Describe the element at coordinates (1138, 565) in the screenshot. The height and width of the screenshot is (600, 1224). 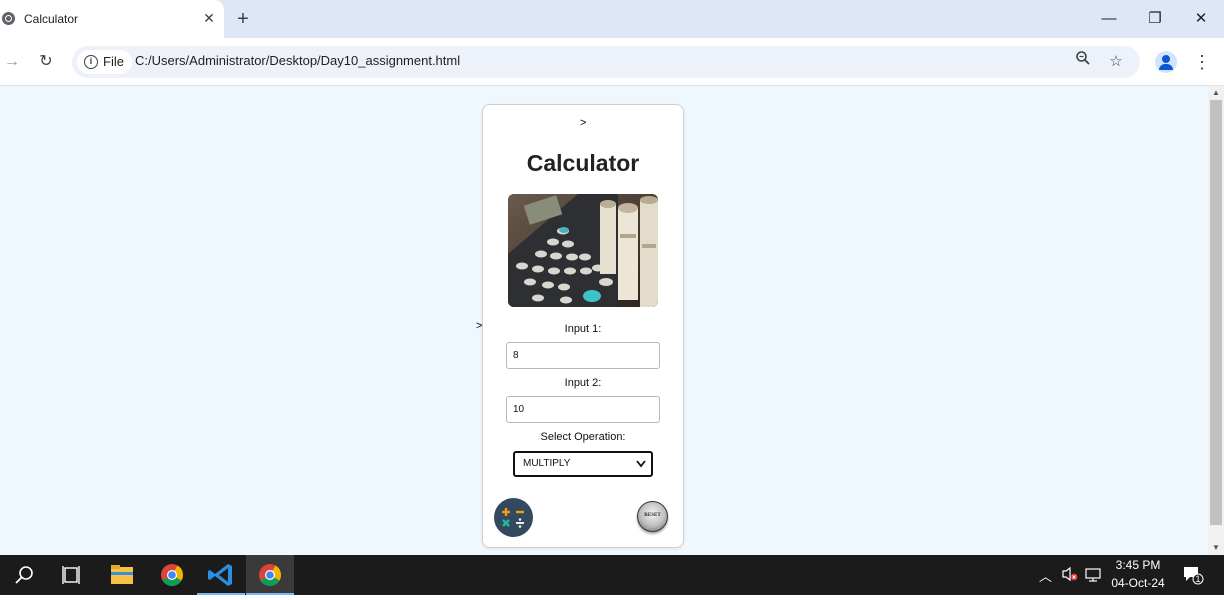
I see `clock-time: 3:45 PM` at that location.